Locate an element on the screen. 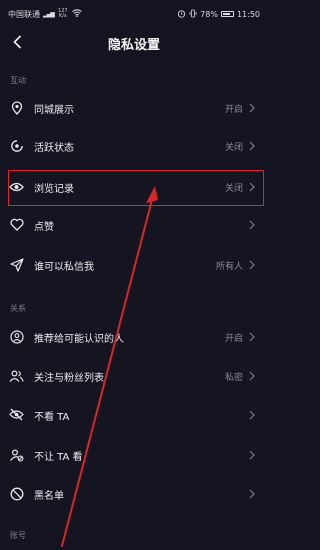 The width and height of the screenshot is (320, 550). section-label-account: 账号 is located at coordinates (18, 535).